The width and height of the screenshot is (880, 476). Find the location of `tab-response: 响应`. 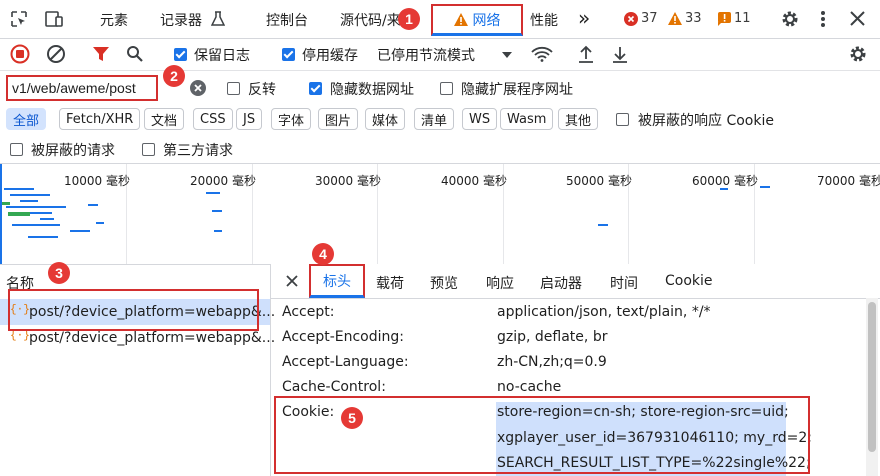

tab-response: 响应 is located at coordinates (500, 283).